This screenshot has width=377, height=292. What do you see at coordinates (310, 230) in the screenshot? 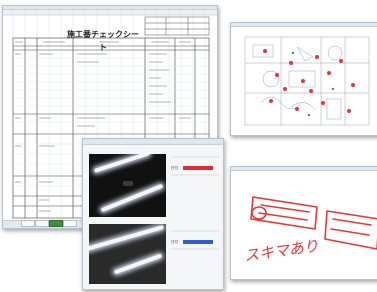
I see `red-ink-annotation: スキマあり` at bounding box center [310, 230].